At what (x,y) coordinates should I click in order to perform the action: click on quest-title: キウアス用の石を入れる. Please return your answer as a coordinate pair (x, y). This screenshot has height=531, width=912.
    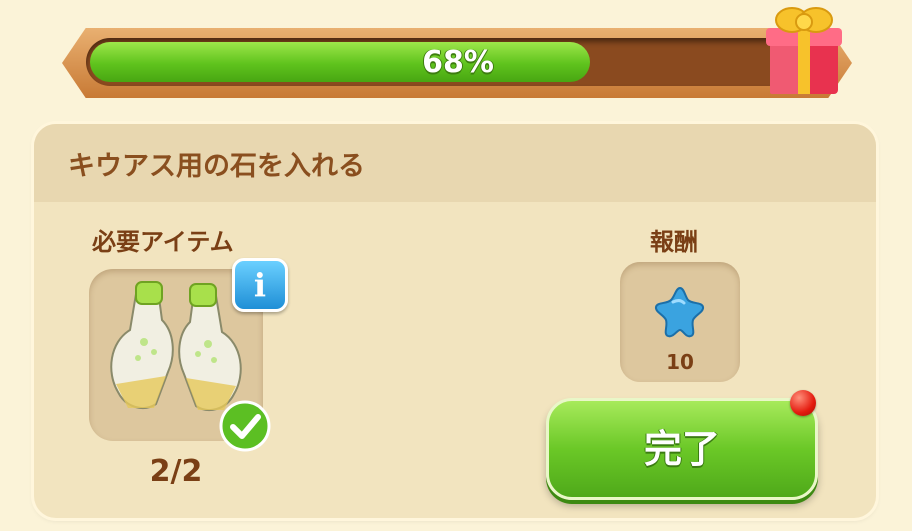
    Looking at the image, I should click on (216, 166).